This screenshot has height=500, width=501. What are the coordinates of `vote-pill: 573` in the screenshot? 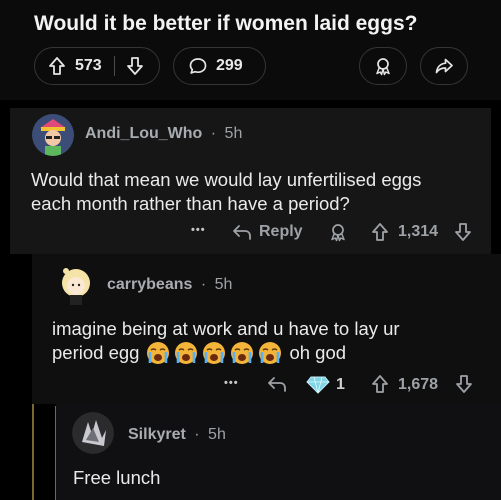 It's located at (97, 66).